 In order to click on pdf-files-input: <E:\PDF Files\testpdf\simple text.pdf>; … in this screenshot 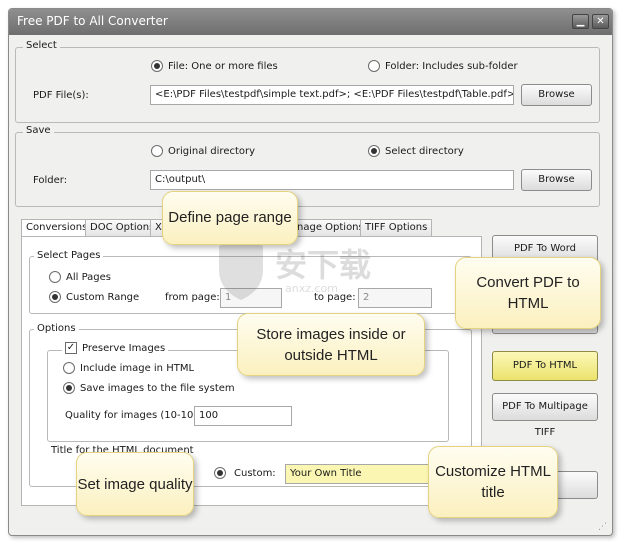, I will do `click(332, 95)`.